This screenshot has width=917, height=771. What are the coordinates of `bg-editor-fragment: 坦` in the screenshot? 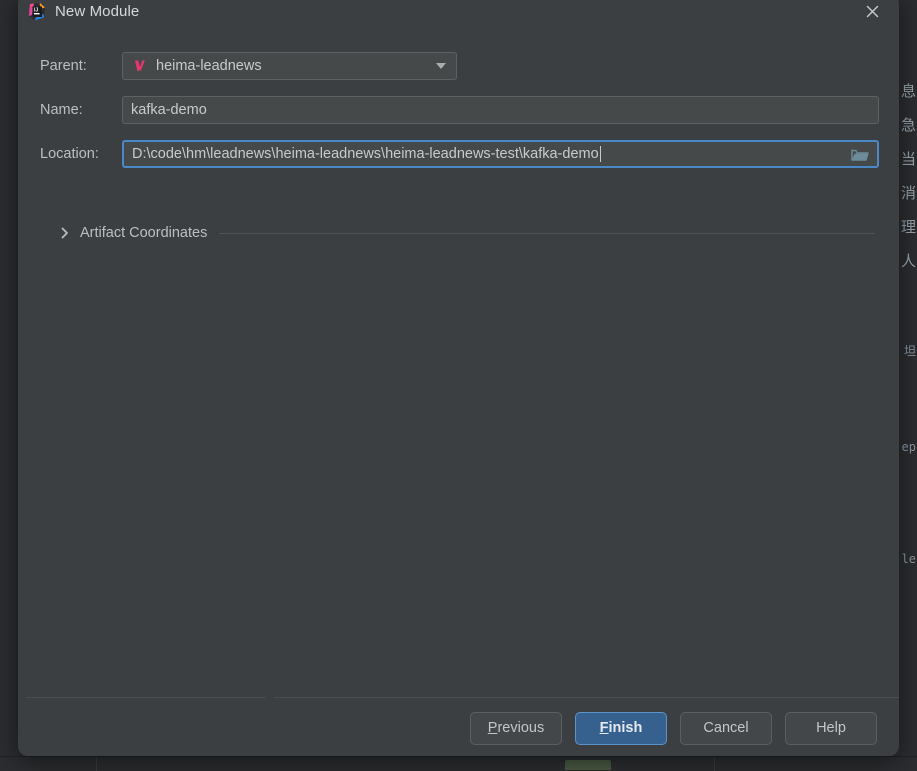 It's located at (910, 350).